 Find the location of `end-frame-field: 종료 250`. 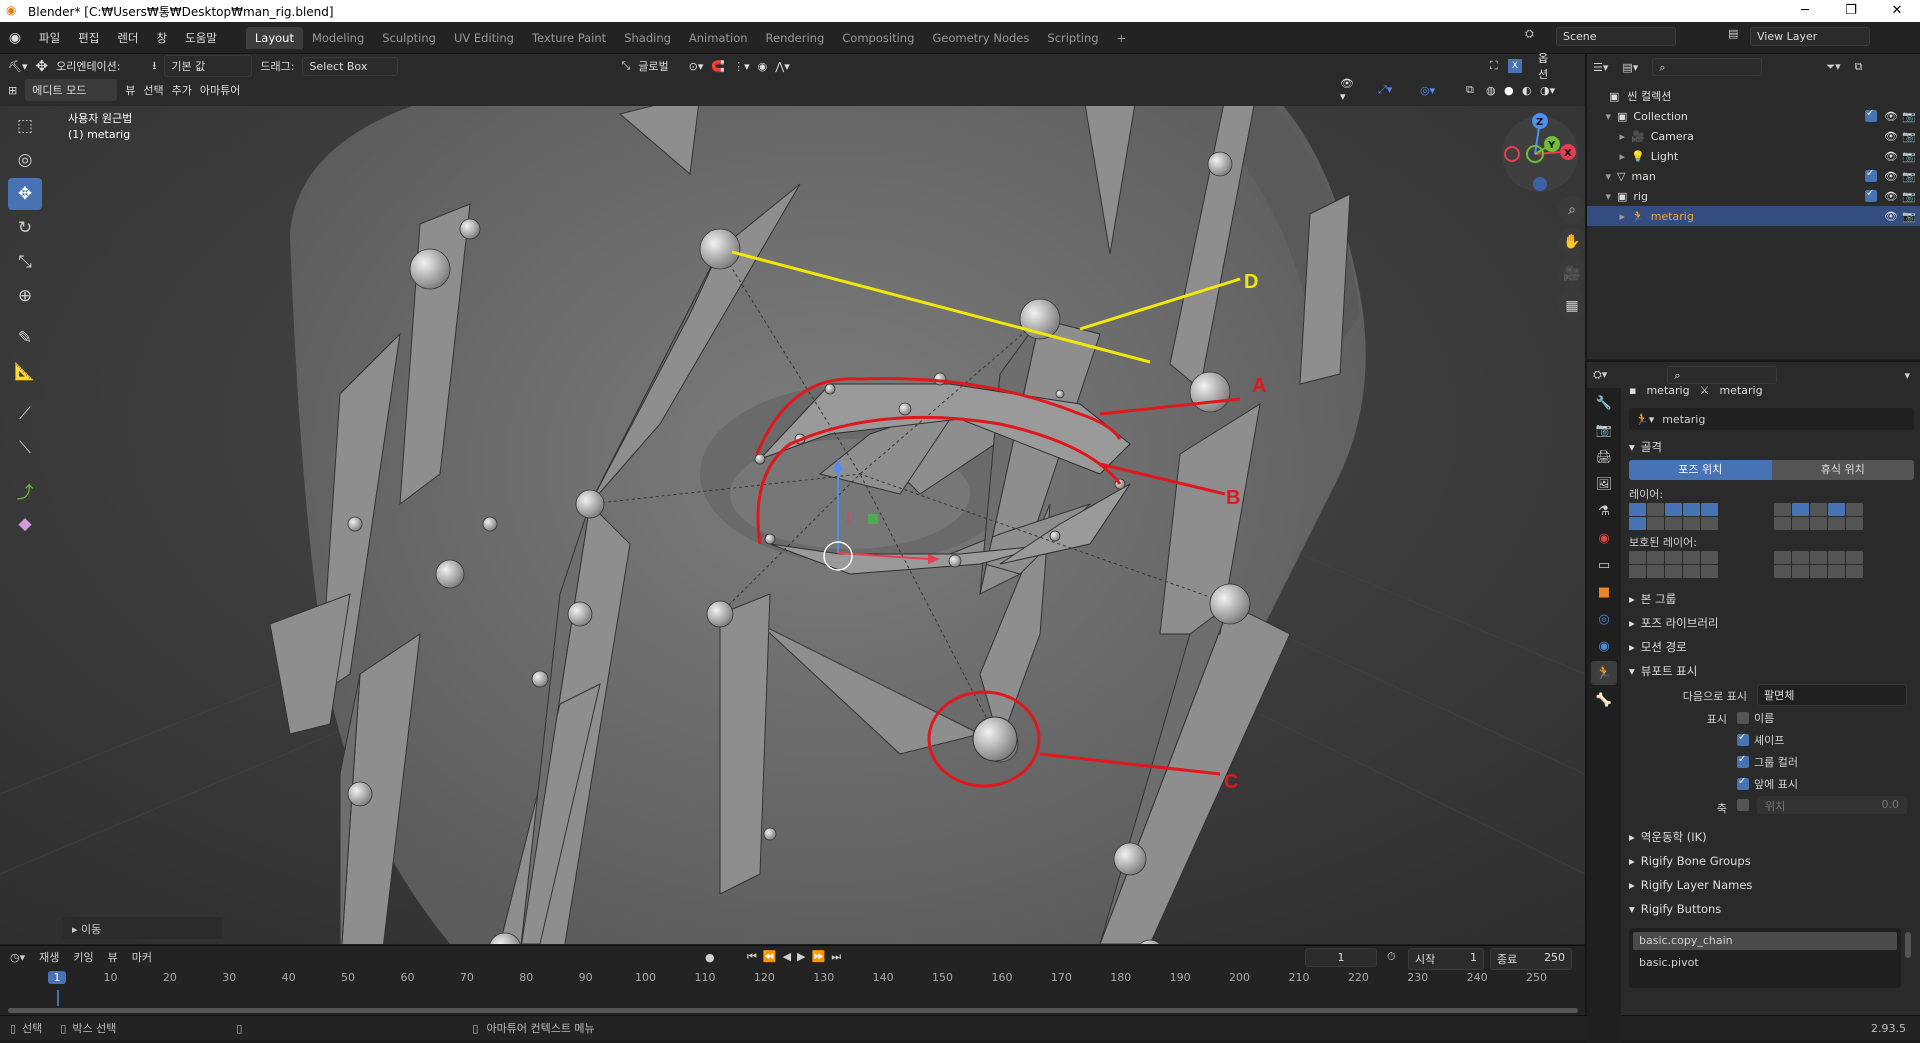

end-frame-field: 종료 250 is located at coordinates (1531, 959).